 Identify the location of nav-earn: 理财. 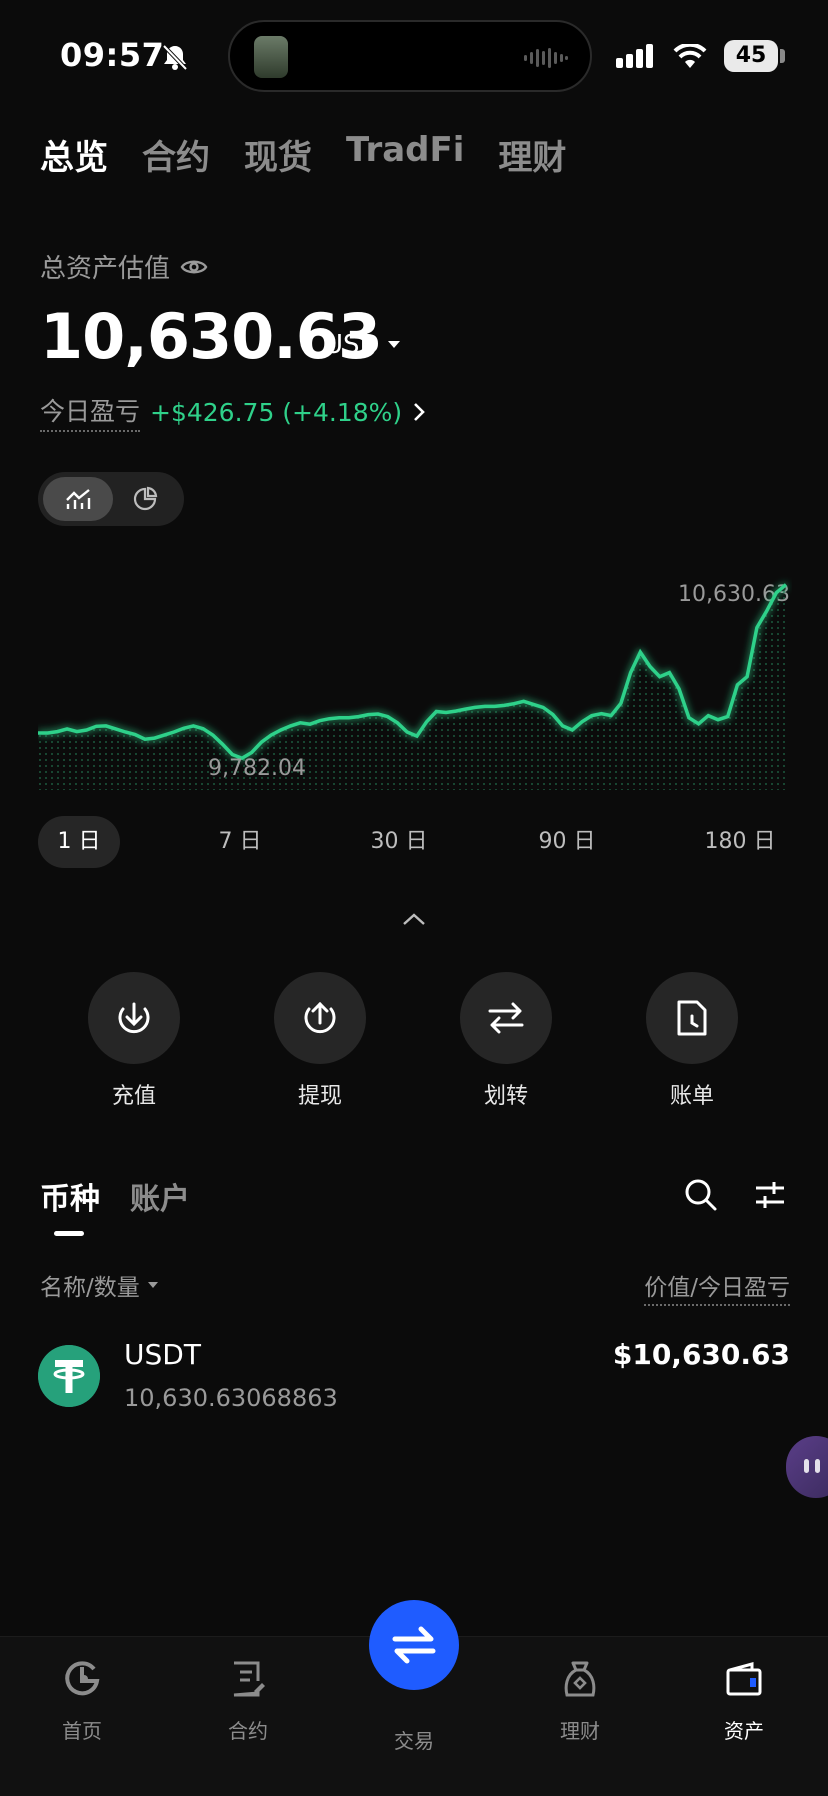
(580, 1700).